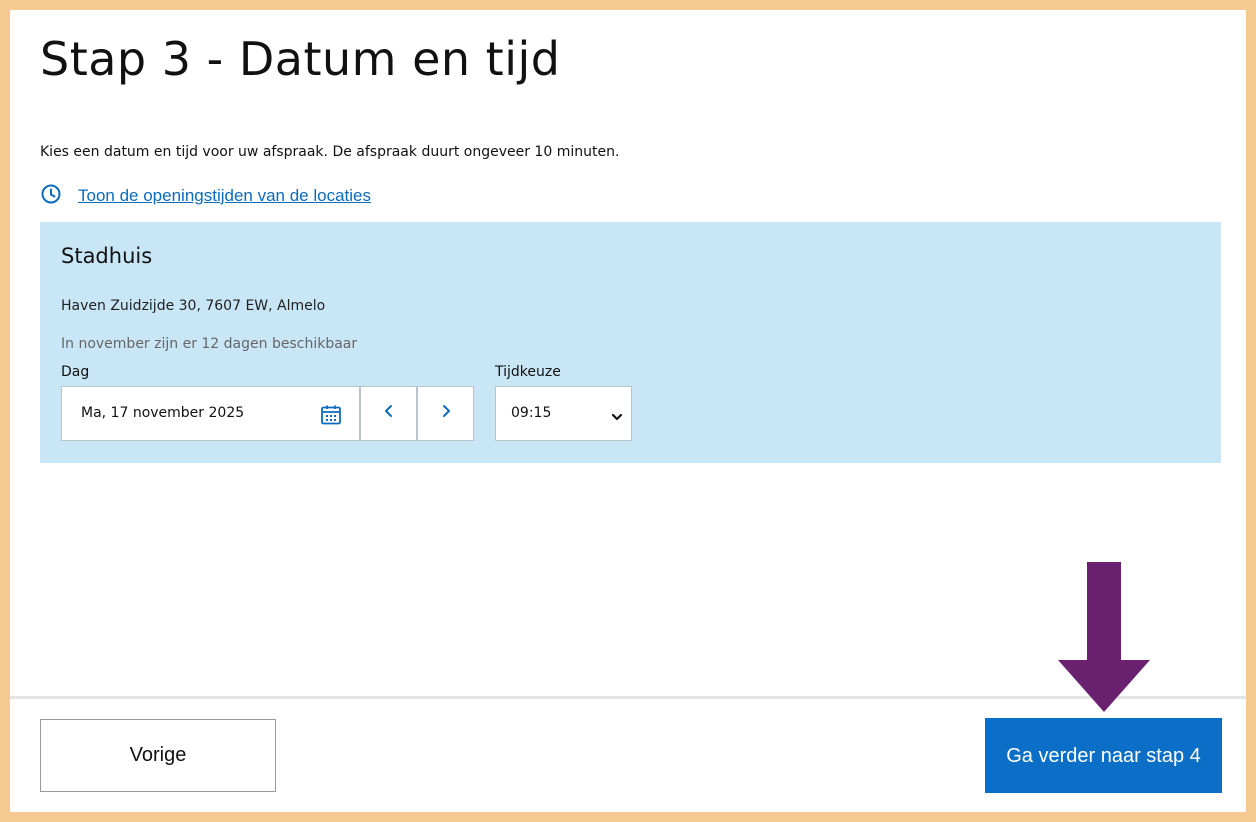 The width and height of the screenshot is (1256, 822). Describe the element at coordinates (107, 256) in the screenshot. I see `location-name: Stadhuis` at that location.